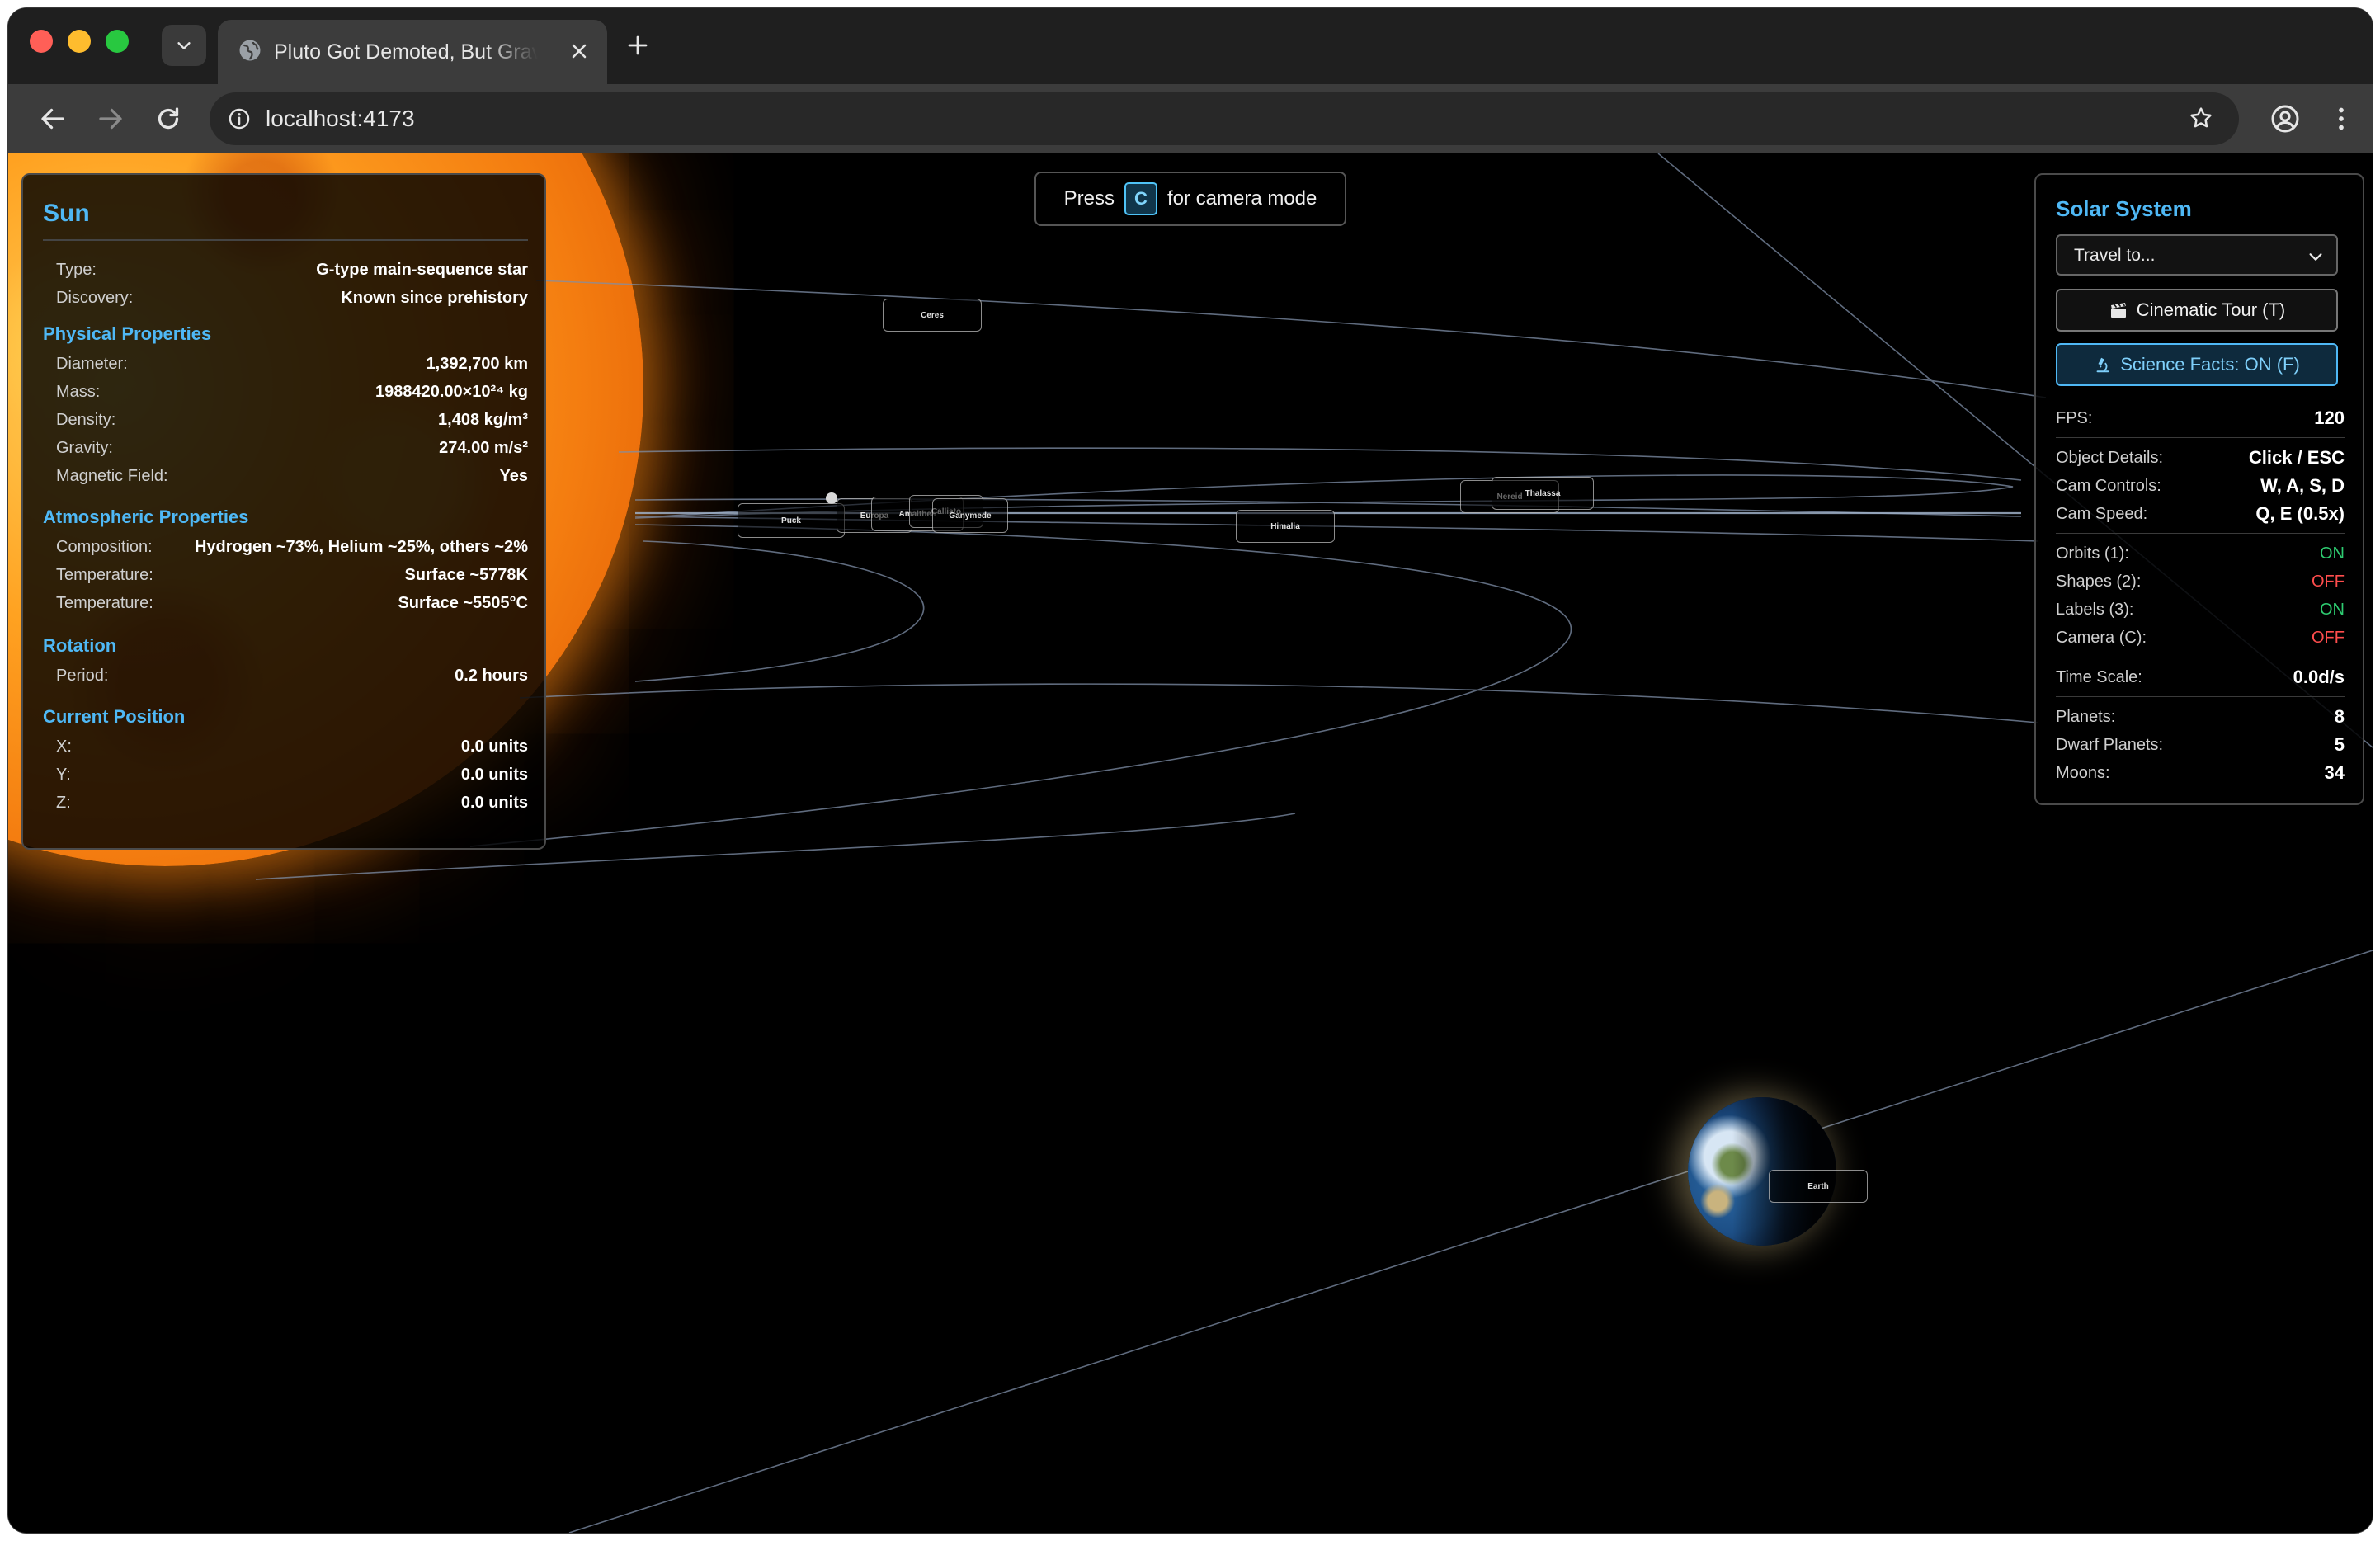 The height and width of the screenshot is (1541, 2380). Describe the element at coordinates (2110, 745) in the screenshot. I see `dwarf-planets-label: Dwarf Planets:` at that location.